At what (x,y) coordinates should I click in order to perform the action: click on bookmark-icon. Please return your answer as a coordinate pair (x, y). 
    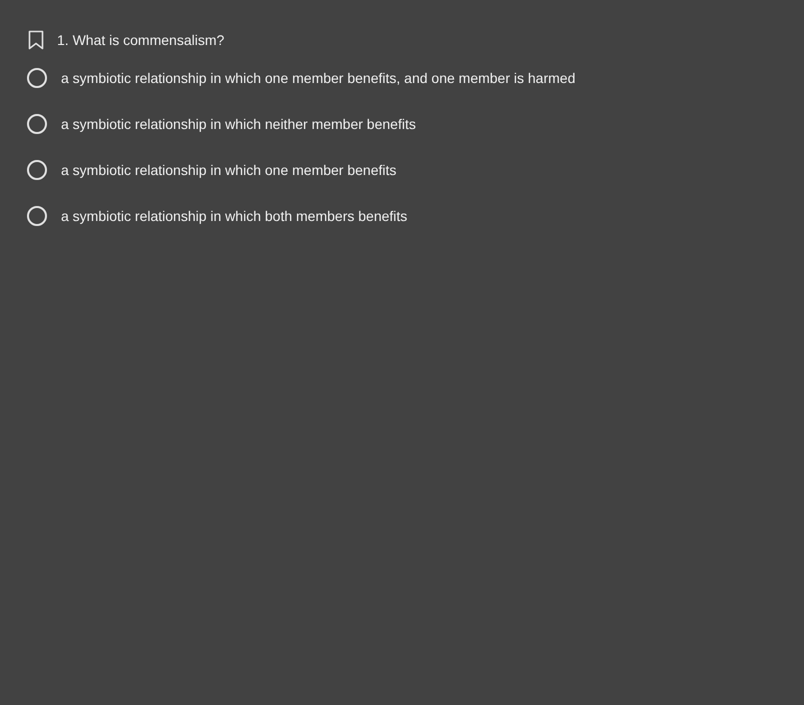
    Looking at the image, I should click on (36, 40).